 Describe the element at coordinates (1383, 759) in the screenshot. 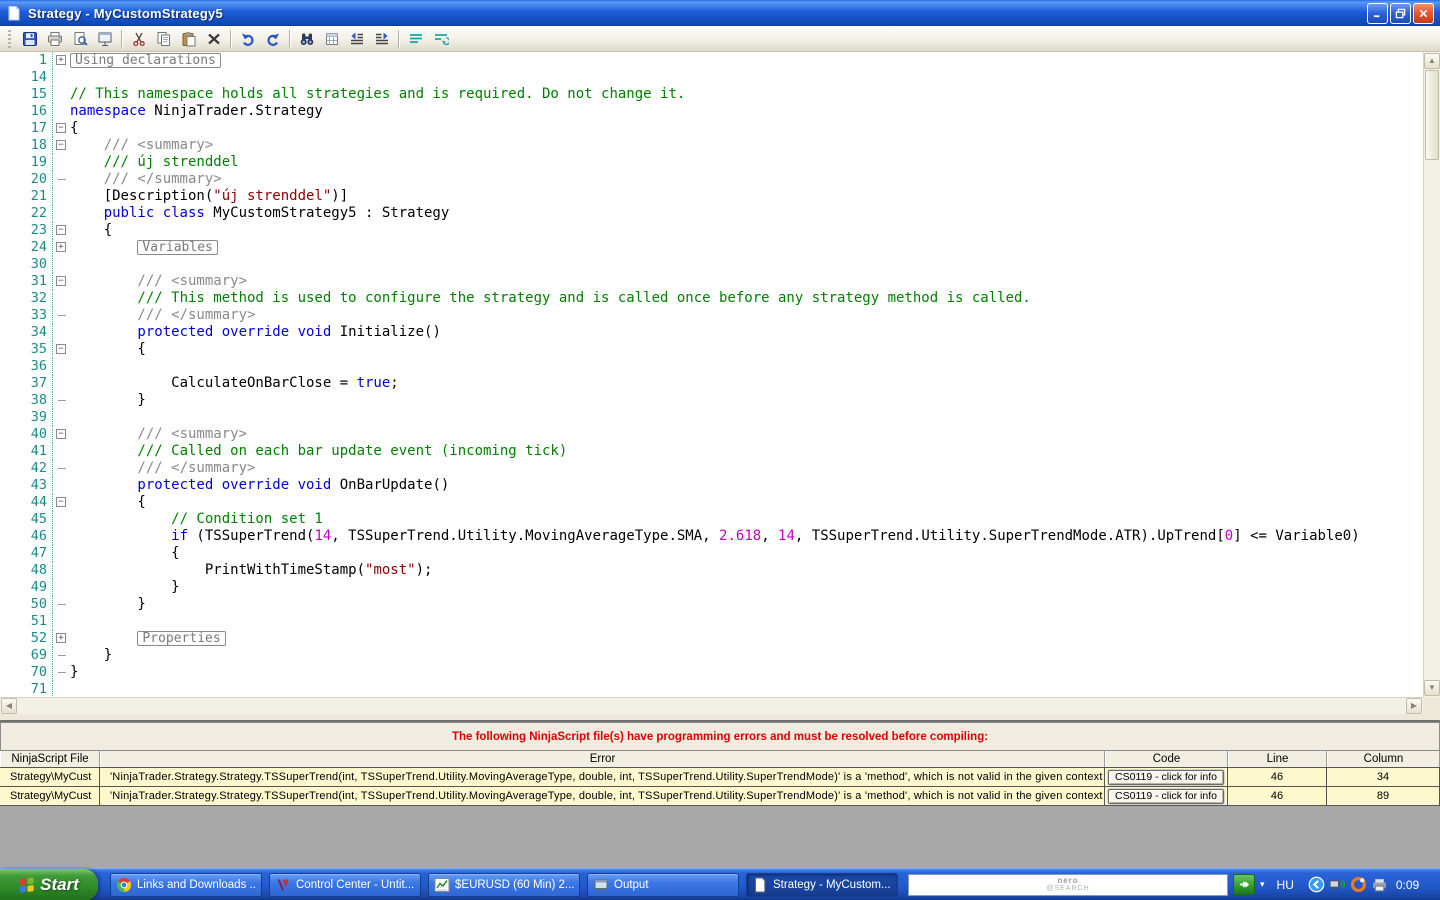

I see `column-header: Column` at that location.